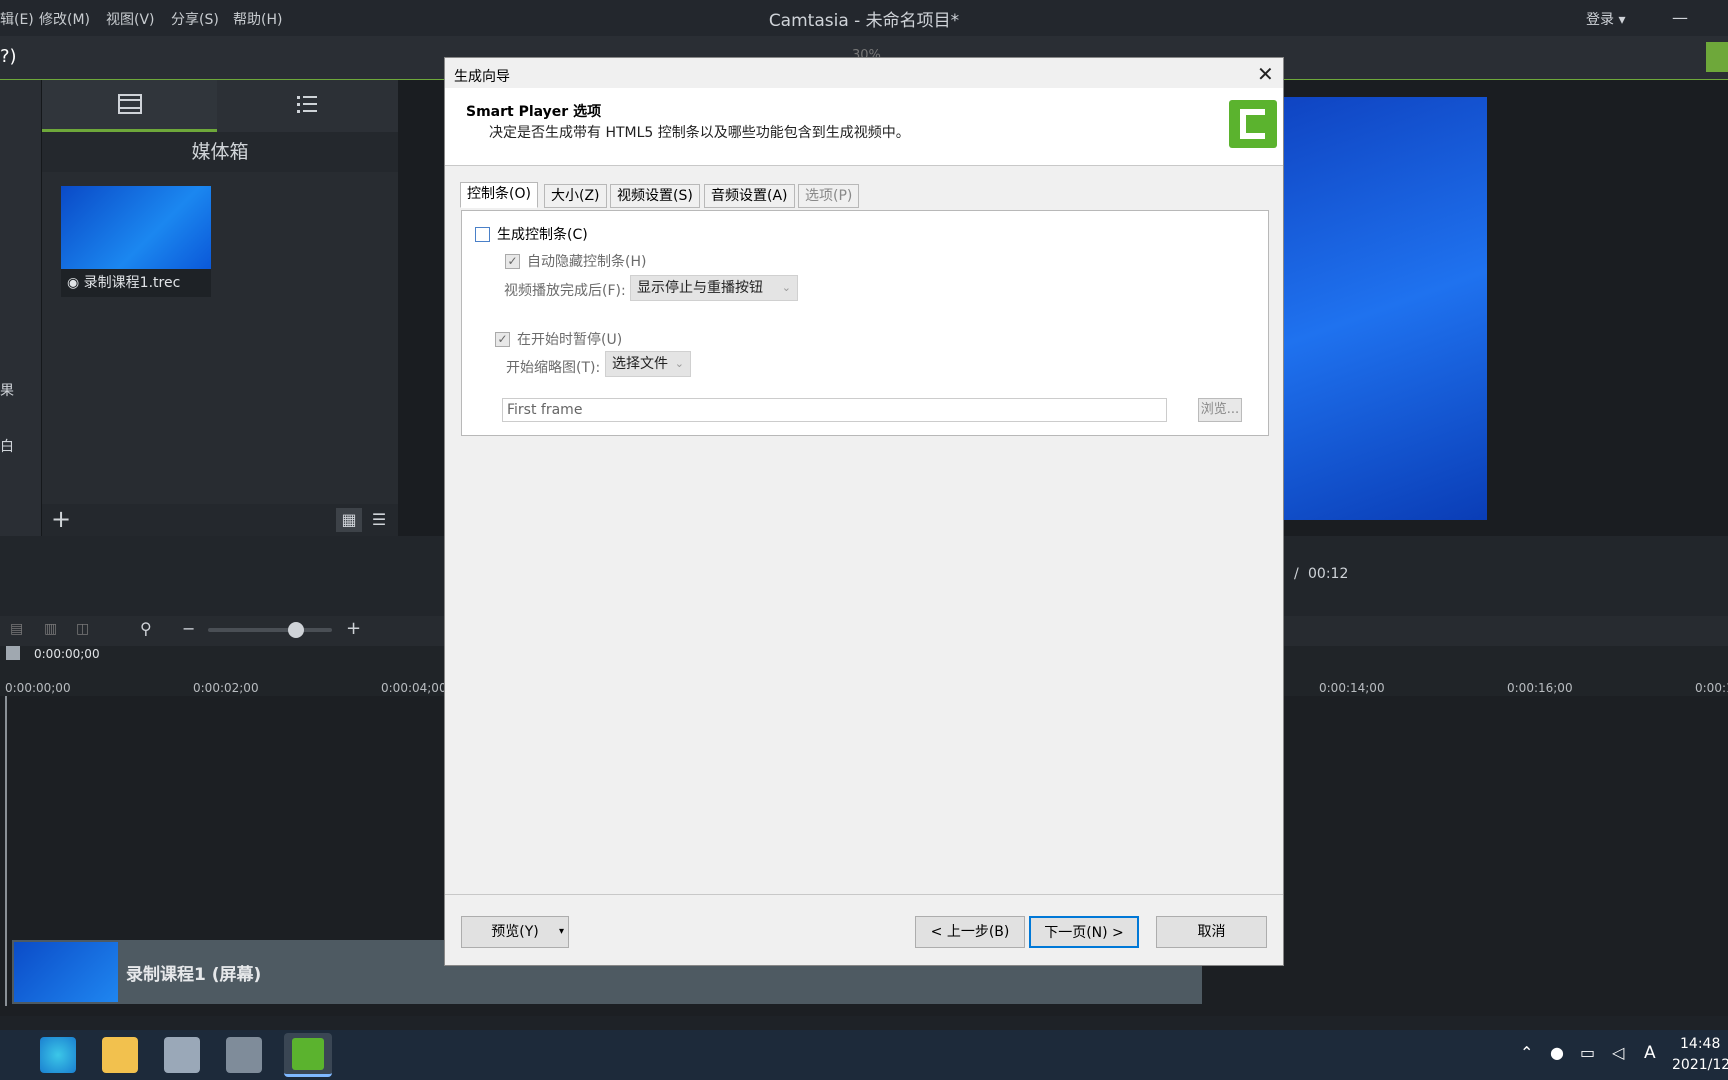  I want to click on canvas-preview, so click(1383, 308).